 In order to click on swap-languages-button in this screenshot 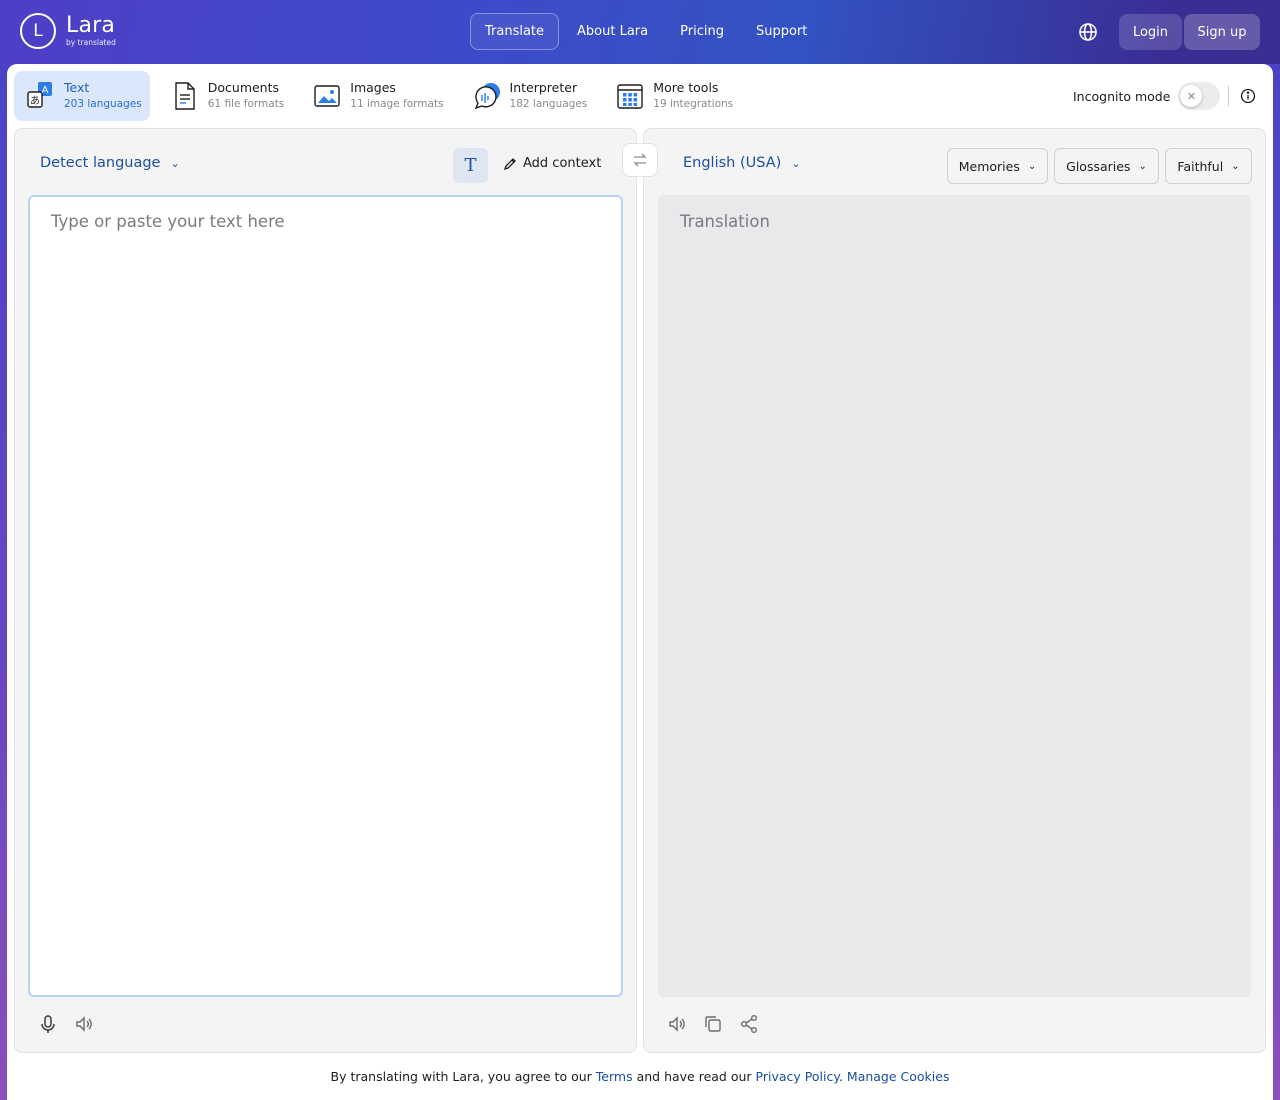, I will do `click(640, 160)`.